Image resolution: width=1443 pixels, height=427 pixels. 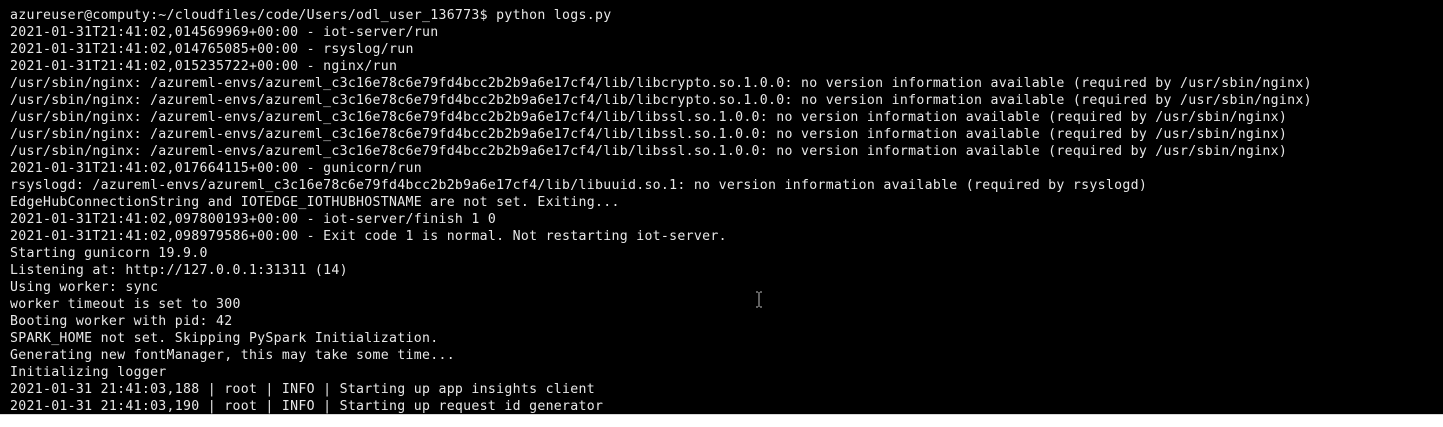 What do you see at coordinates (759, 299) in the screenshot?
I see `text-ibeam-cursor-icon` at bounding box center [759, 299].